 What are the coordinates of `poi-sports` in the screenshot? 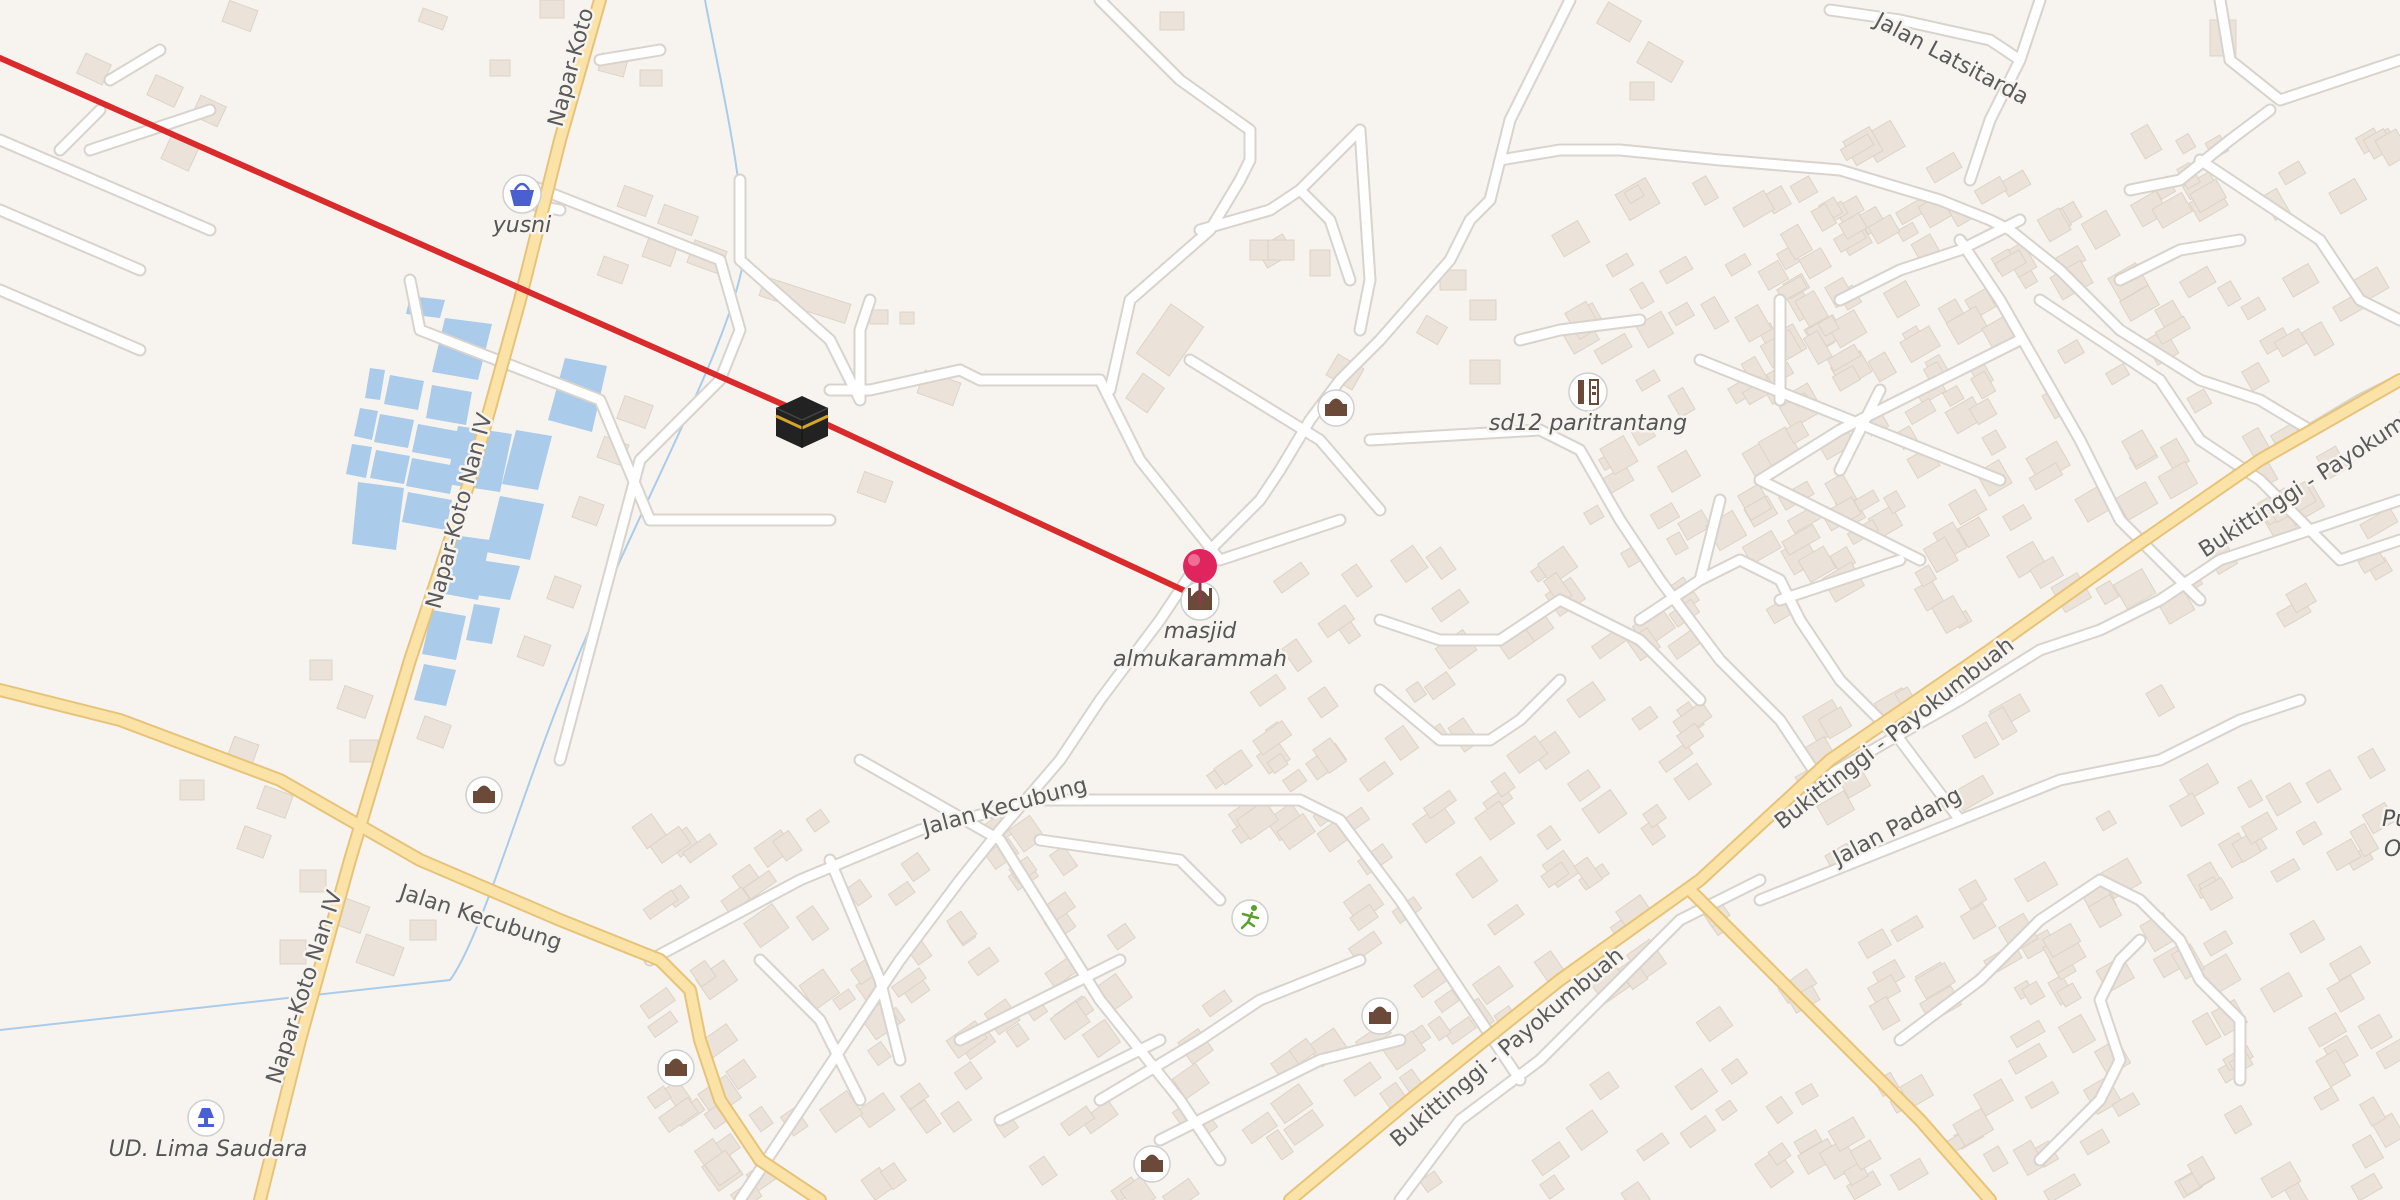 It's located at (1250, 918).